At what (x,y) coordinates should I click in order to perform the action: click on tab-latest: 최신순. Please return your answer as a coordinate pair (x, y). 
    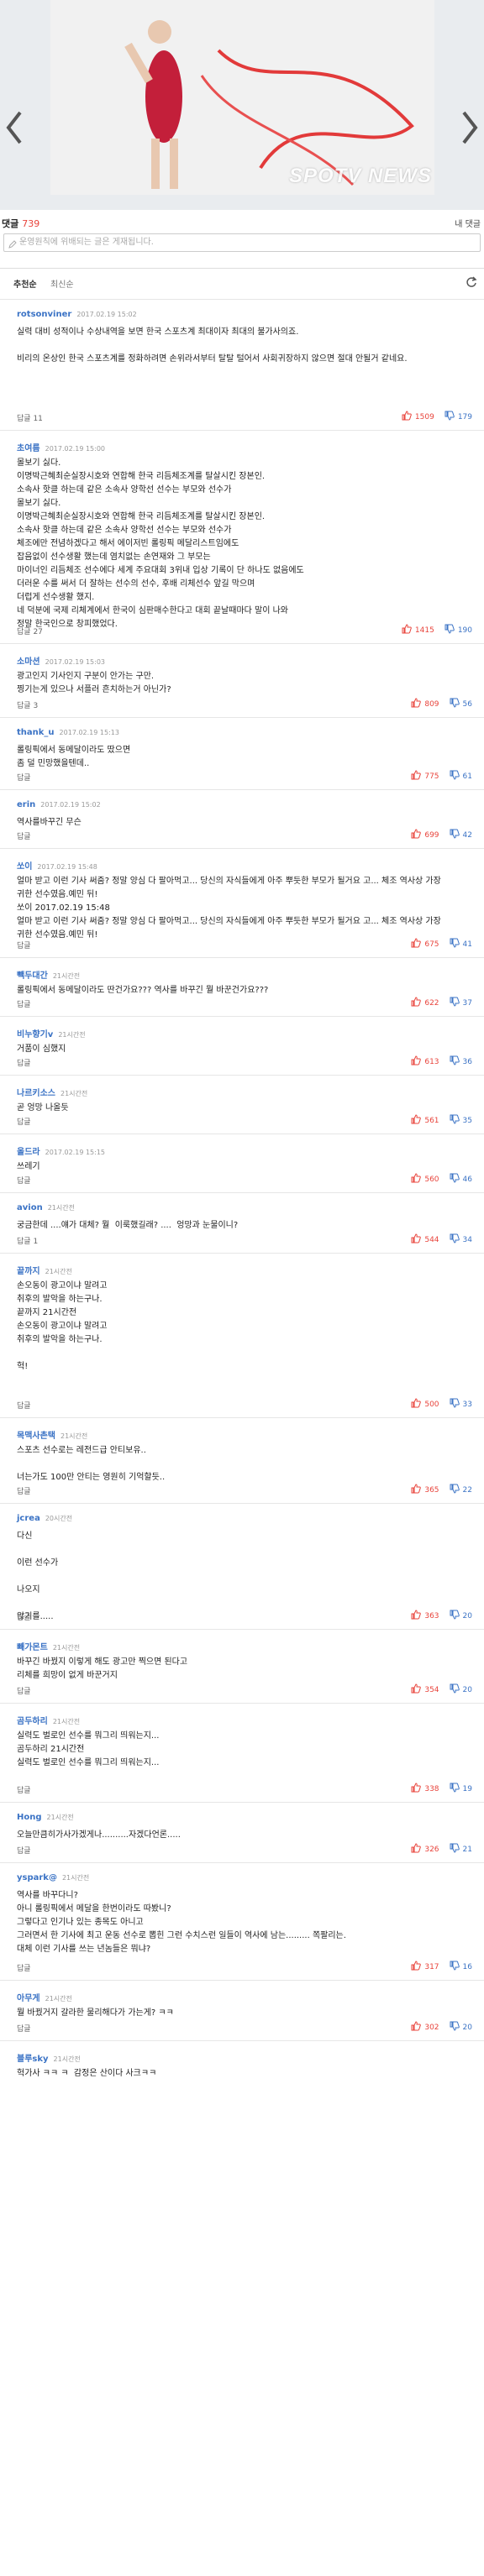
    Looking at the image, I should click on (62, 284).